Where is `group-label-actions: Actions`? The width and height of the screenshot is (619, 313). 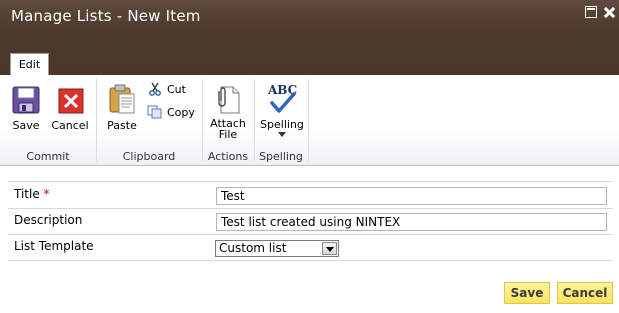
group-label-actions: Actions is located at coordinates (228, 156).